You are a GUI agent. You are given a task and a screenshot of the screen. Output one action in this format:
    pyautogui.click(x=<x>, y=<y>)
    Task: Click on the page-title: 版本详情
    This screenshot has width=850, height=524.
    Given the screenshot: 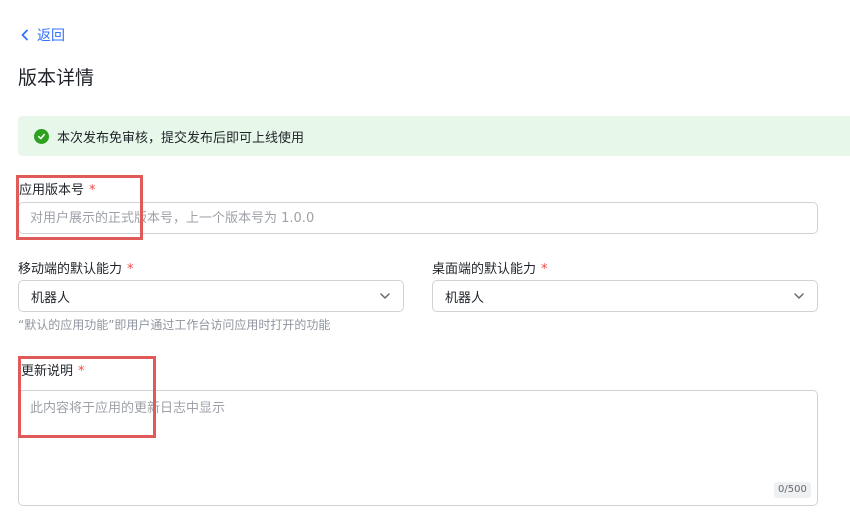 What is the action you would take?
    pyautogui.click(x=56, y=78)
    